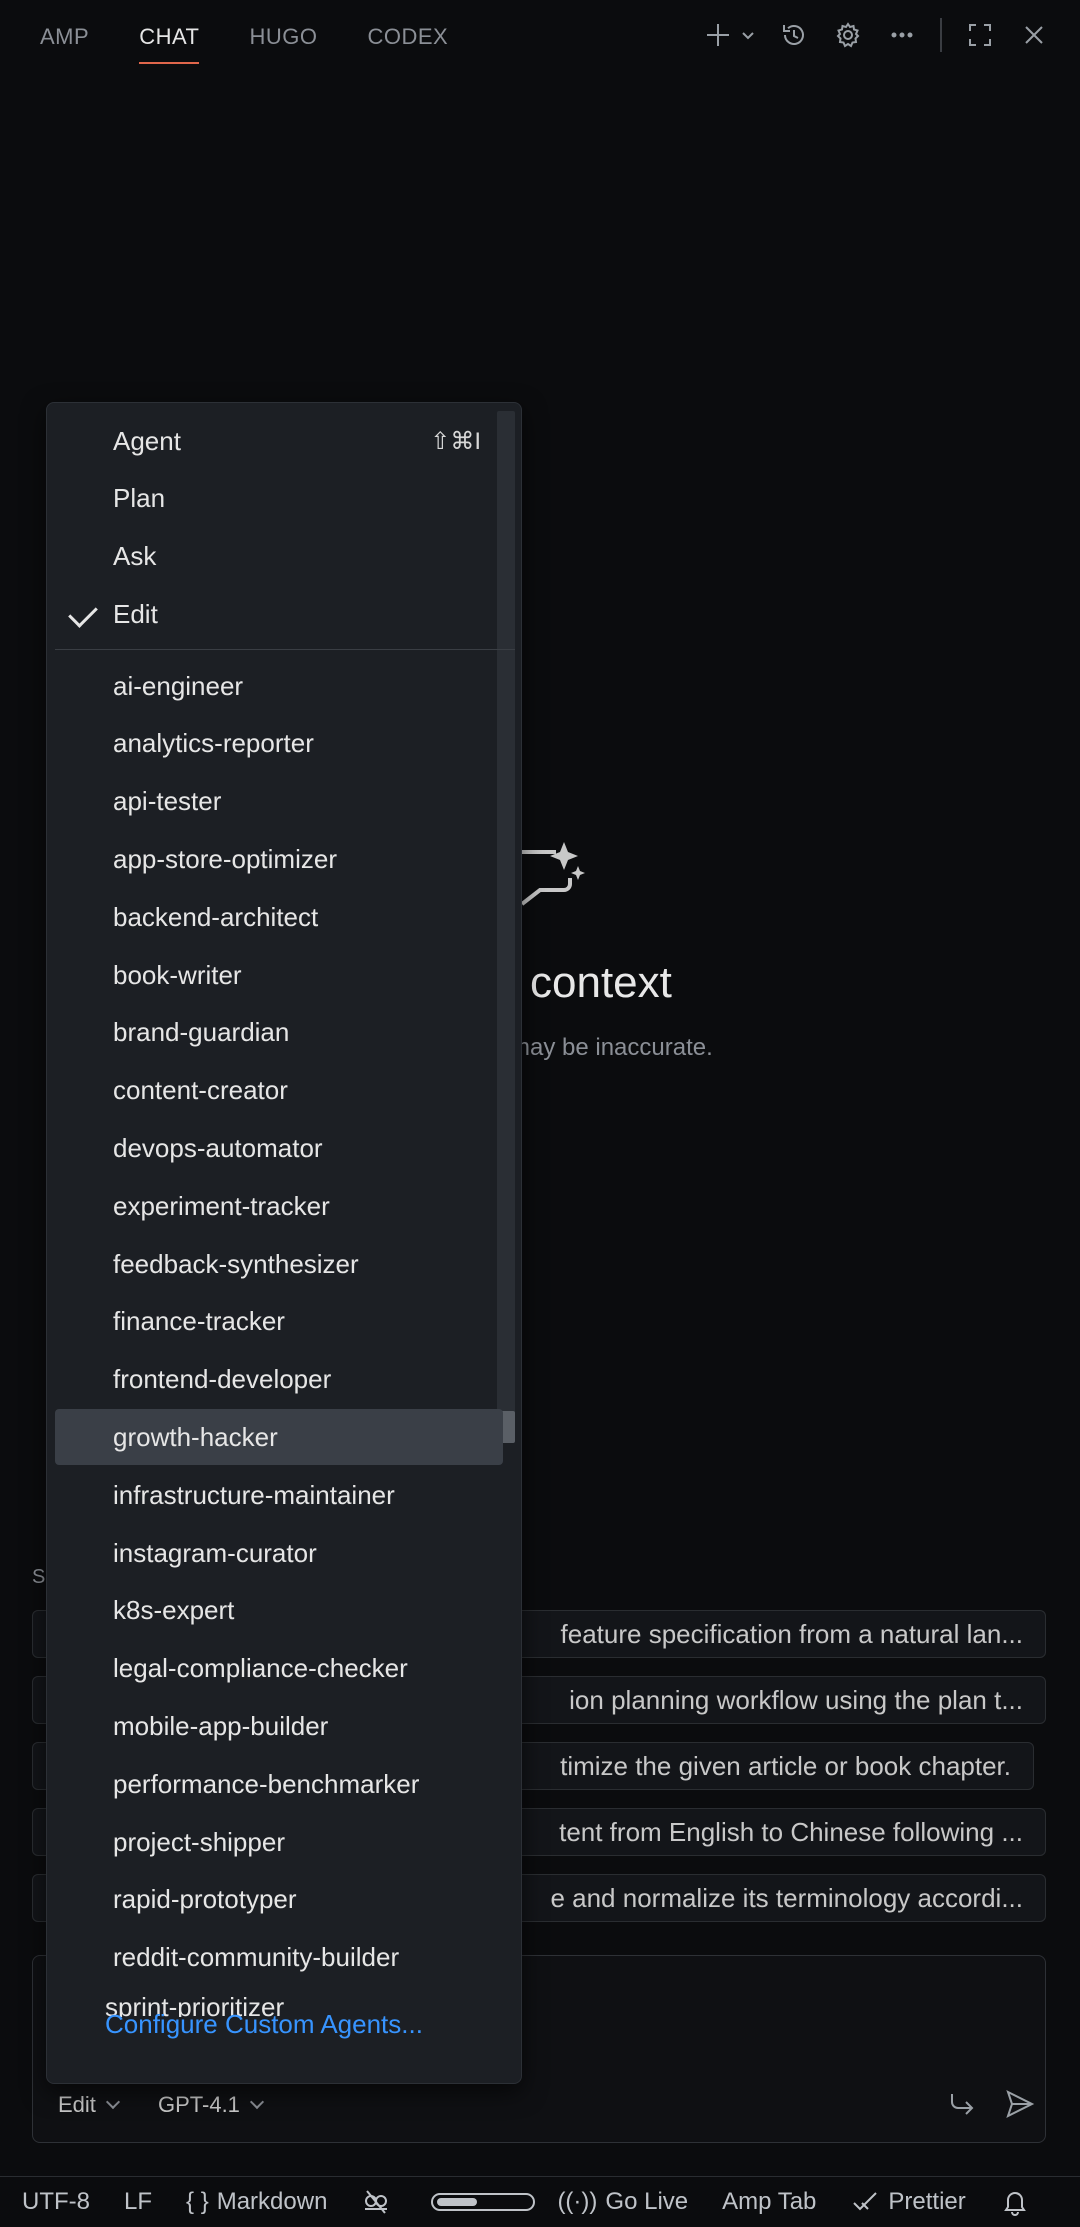 This screenshot has width=1080, height=2227. What do you see at coordinates (279, 1553) in the screenshot?
I see `agent-item-instagram-curator: instagram-curator` at bounding box center [279, 1553].